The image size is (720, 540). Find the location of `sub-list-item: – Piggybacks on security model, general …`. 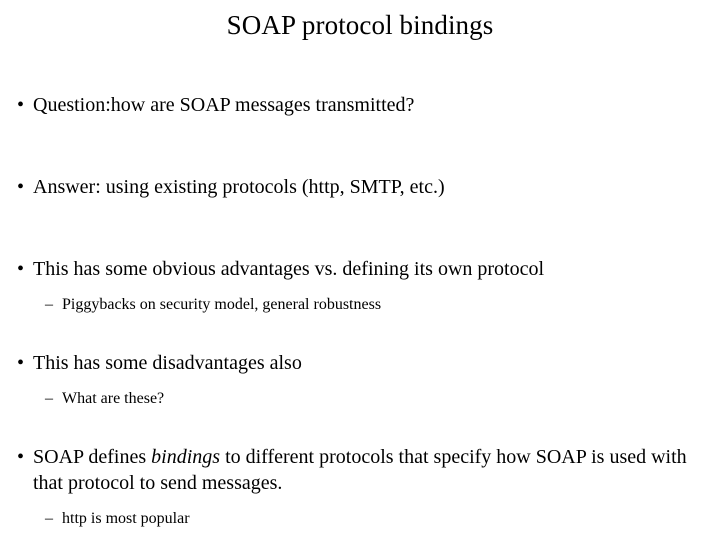

sub-list-item: – Piggybacks on security model, general … is located at coordinates (360, 304).